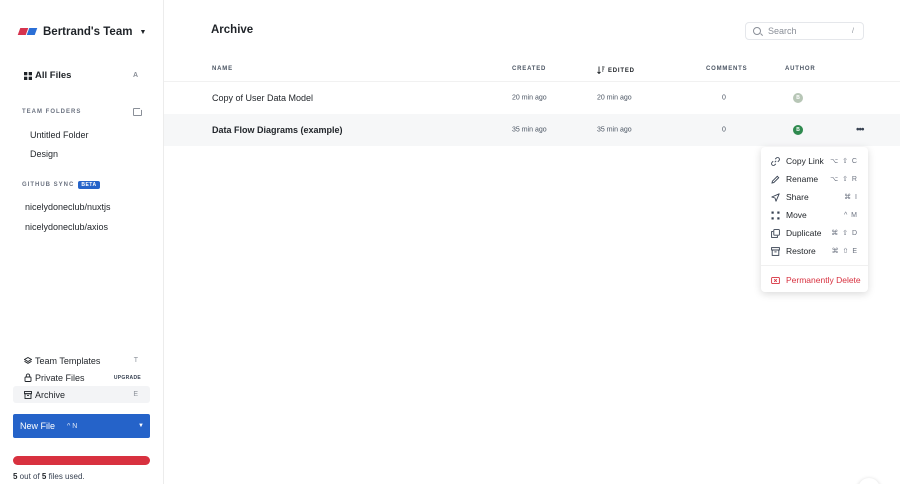 The height and width of the screenshot is (484, 900). Describe the element at coordinates (38, 426) in the screenshot. I see `new-file-label: New File` at that location.